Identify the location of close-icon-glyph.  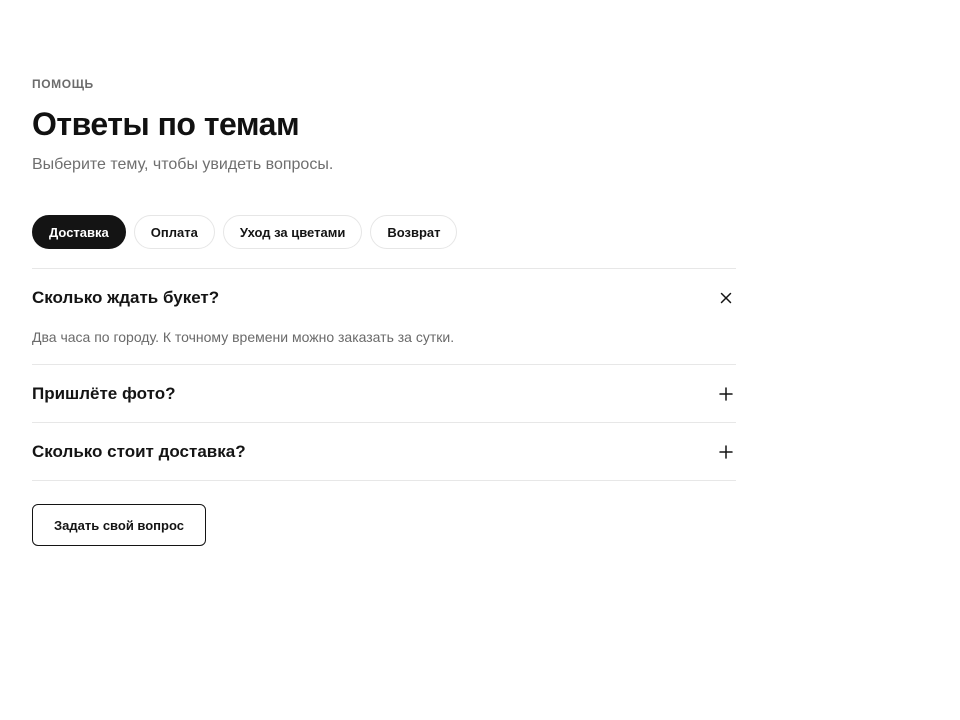
(726, 297).